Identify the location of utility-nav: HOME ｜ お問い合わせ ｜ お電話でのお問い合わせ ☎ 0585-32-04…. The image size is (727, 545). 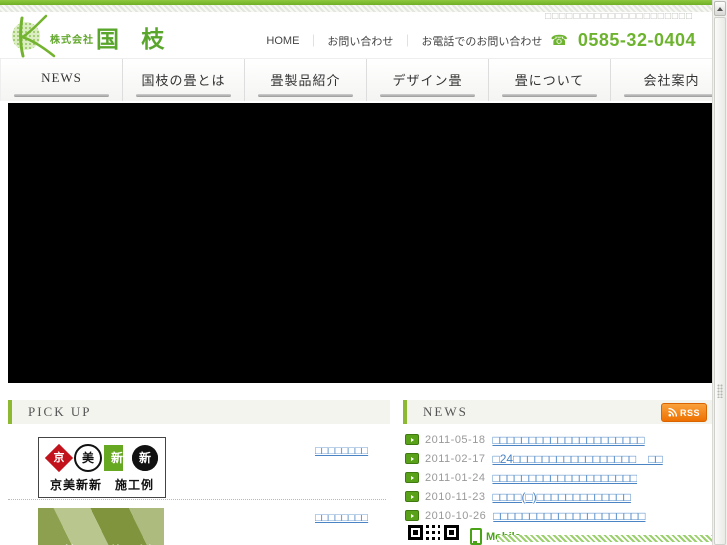
(481, 40).